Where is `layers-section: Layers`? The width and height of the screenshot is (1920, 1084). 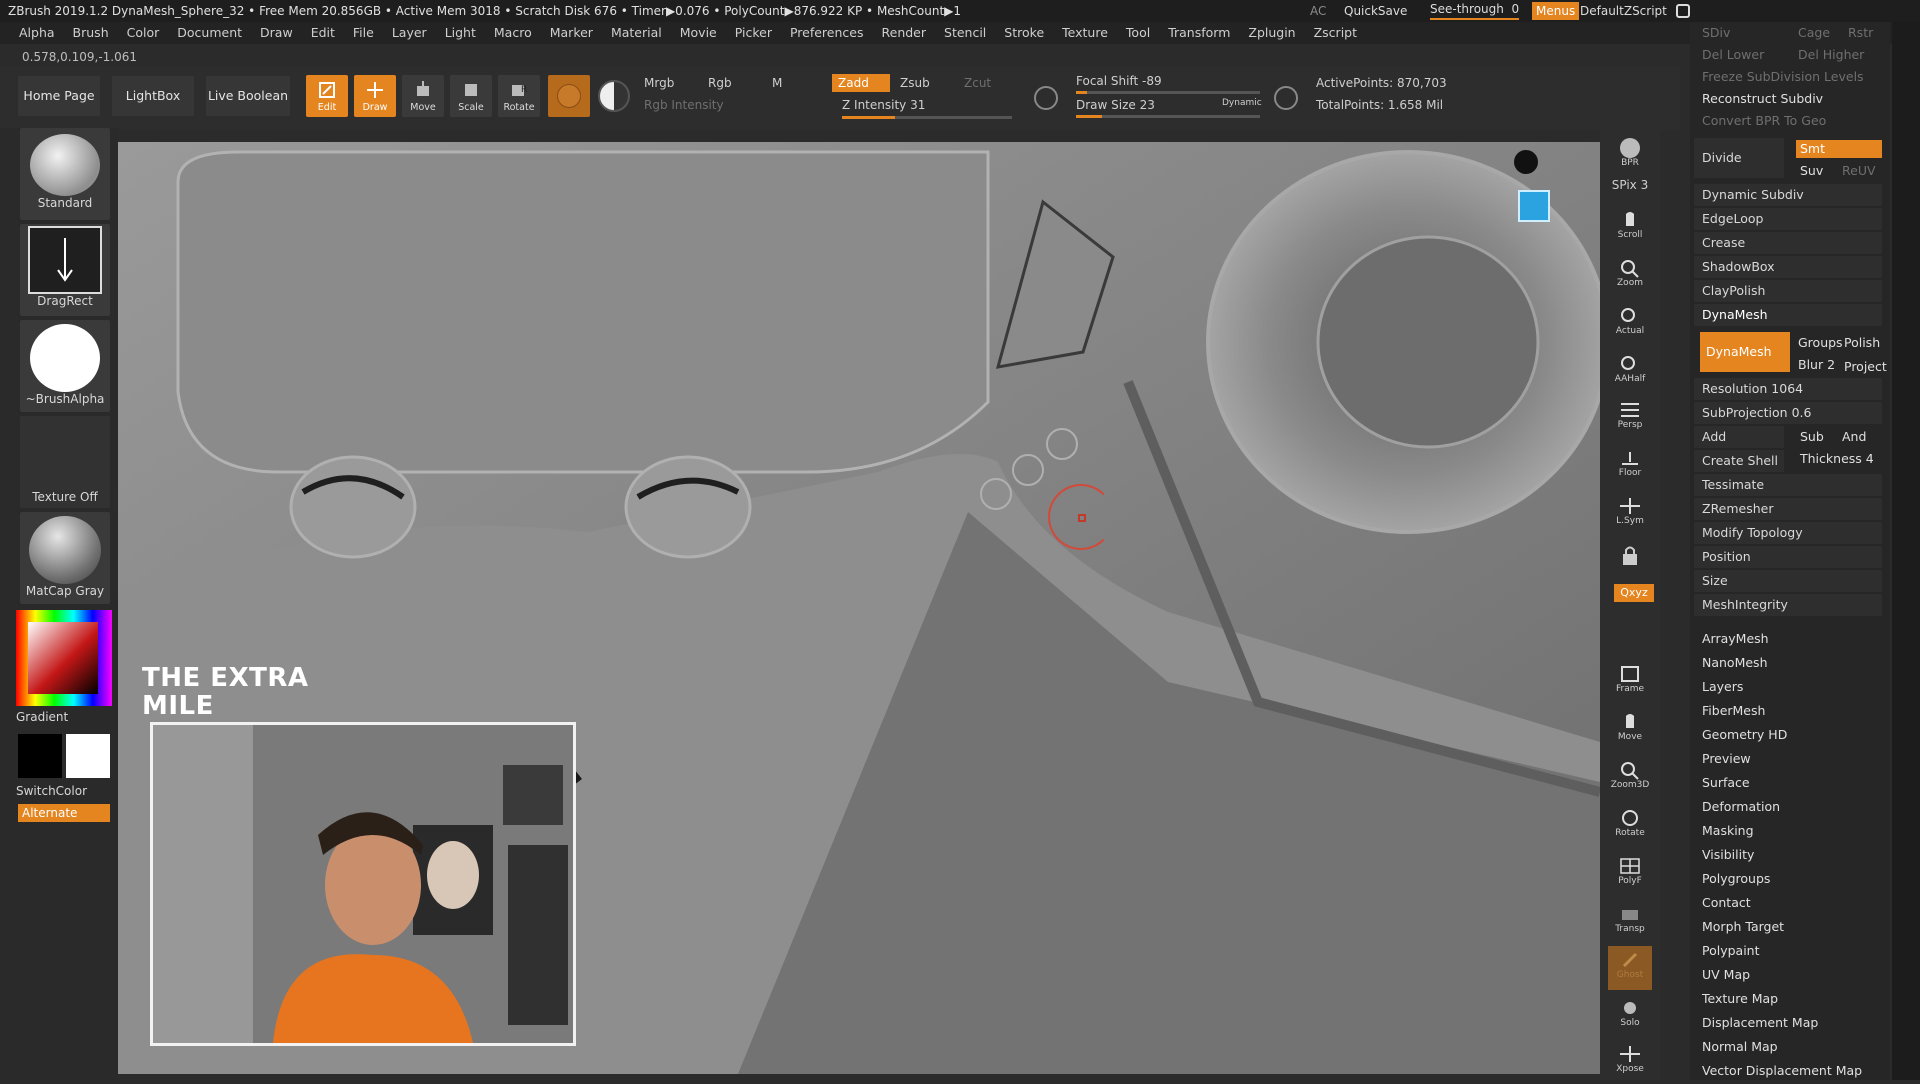
layers-section: Layers is located at coordinates (1722, 687).